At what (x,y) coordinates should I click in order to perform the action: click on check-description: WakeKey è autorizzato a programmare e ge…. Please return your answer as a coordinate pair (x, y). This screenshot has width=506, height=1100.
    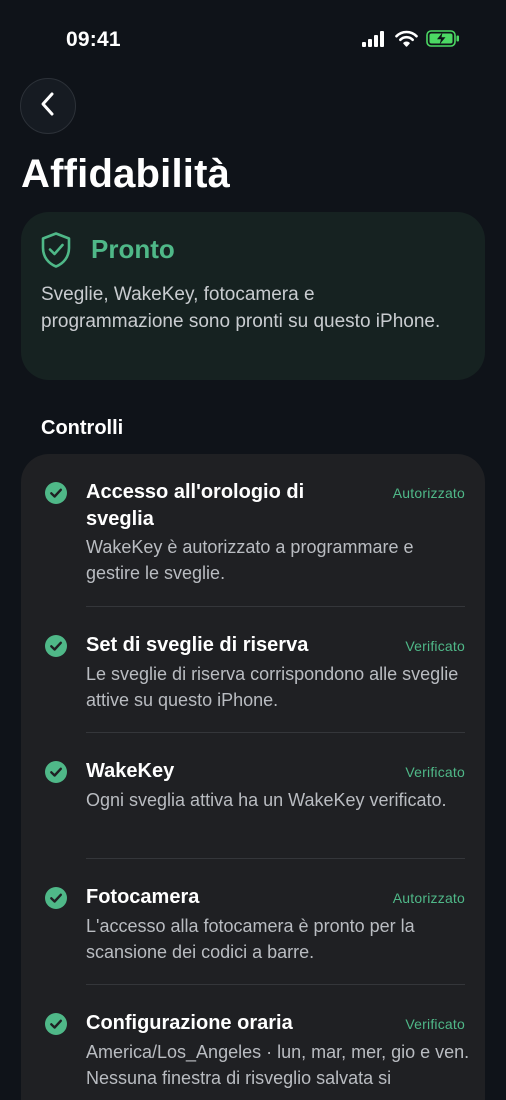
    Looking at the image, I should click on (250, 560).